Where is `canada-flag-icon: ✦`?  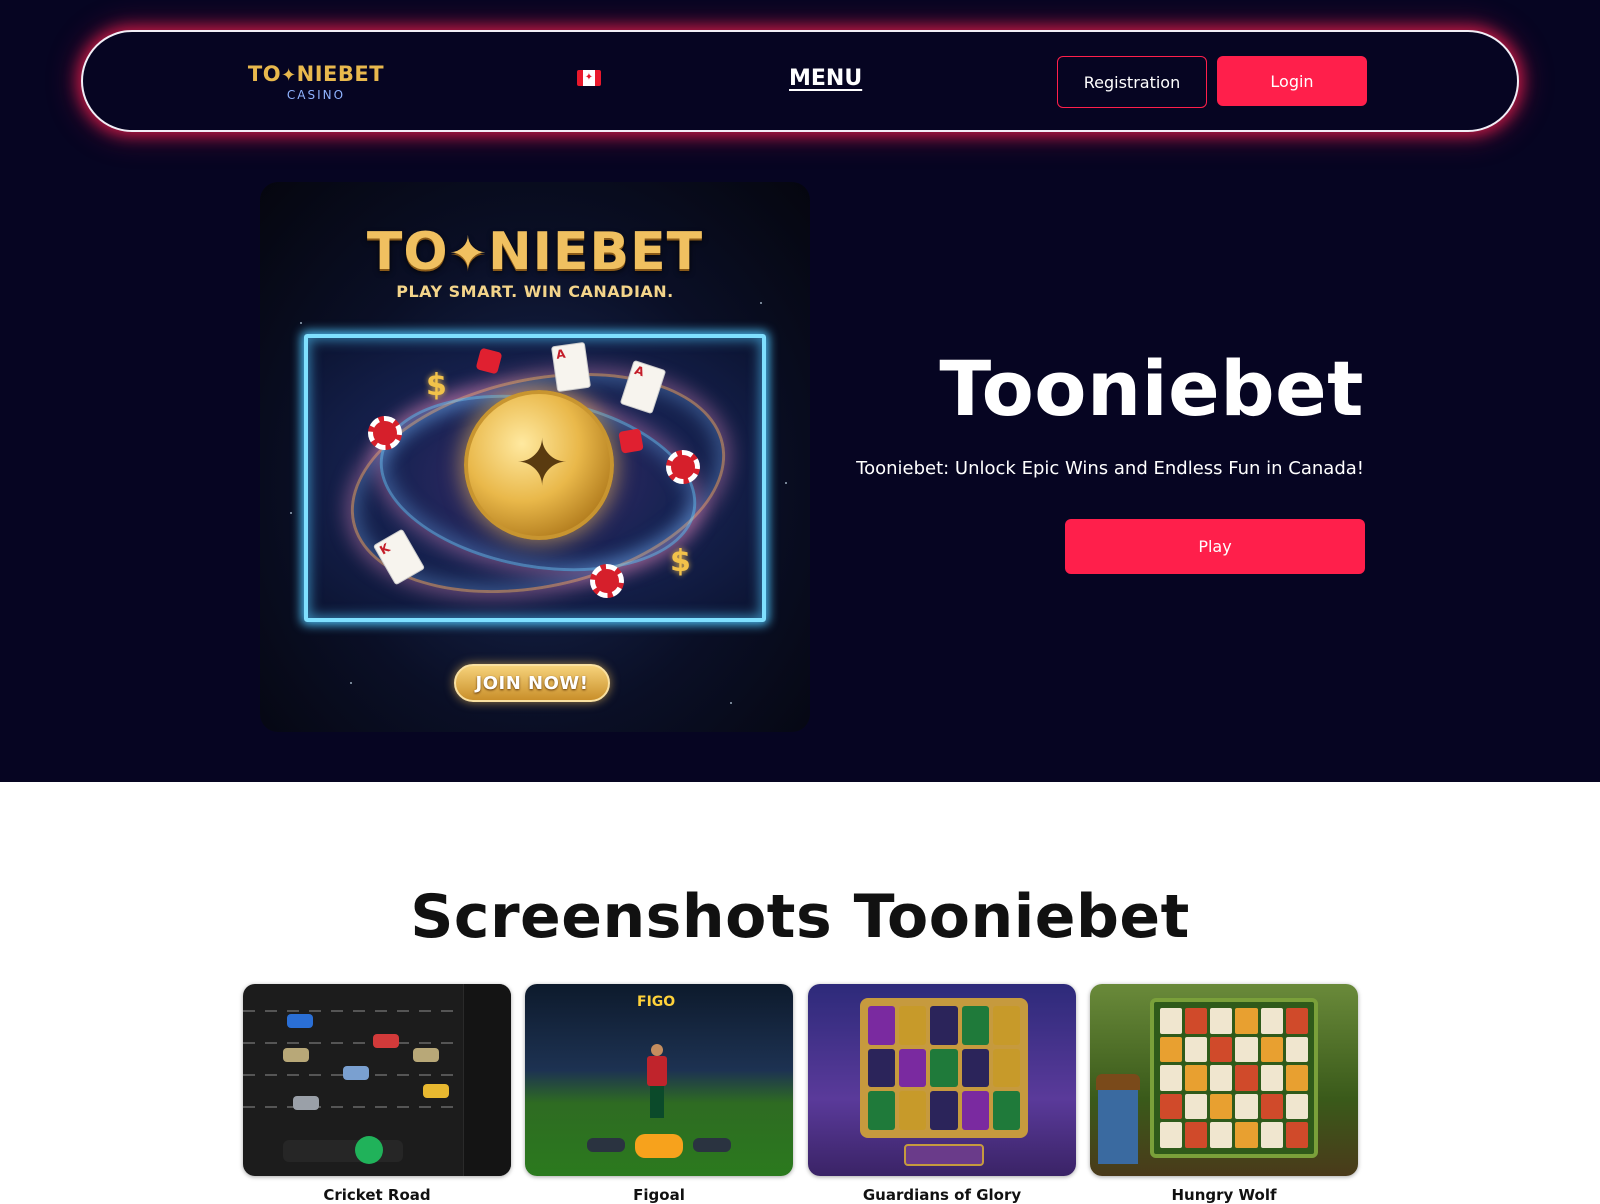 canada-flag-icon: ✦ is located at coordinates (589, 78).